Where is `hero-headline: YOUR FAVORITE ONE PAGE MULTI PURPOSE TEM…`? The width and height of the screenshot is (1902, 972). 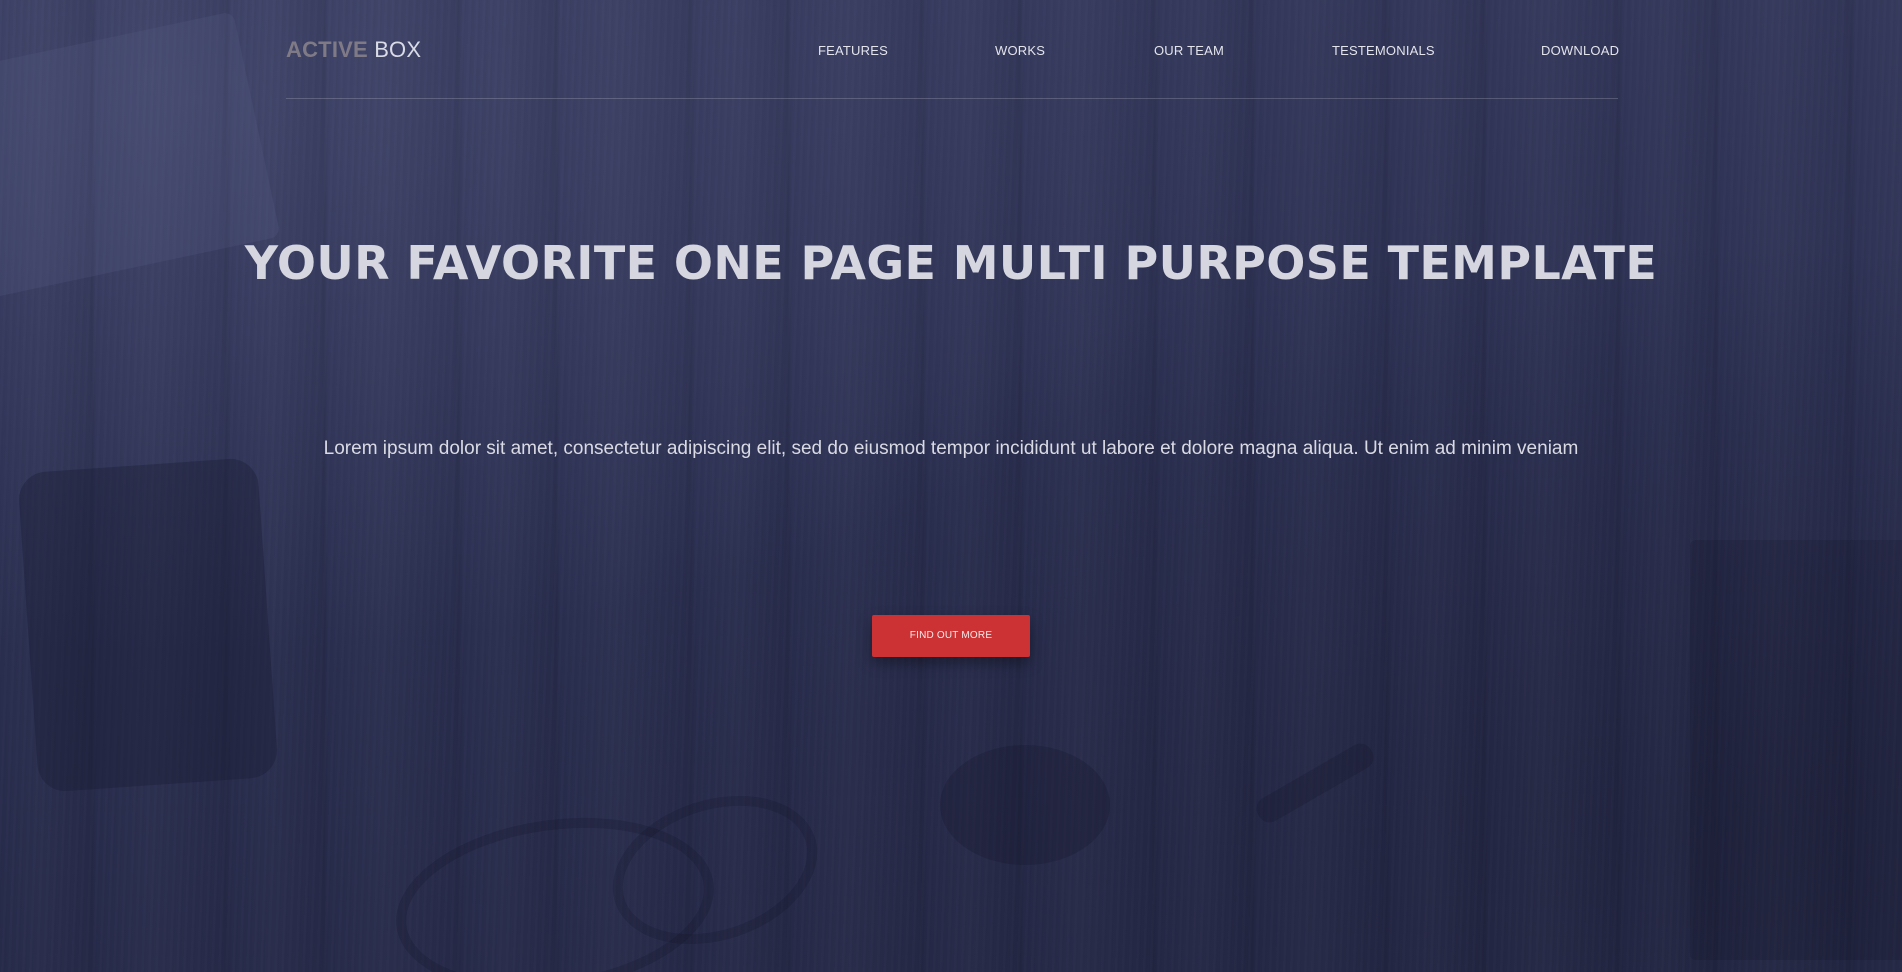
hero-headline: YOUR FAVORITE ONE PAGE MULTI PURPOSE TEM… is located at coordinates (951, 263).